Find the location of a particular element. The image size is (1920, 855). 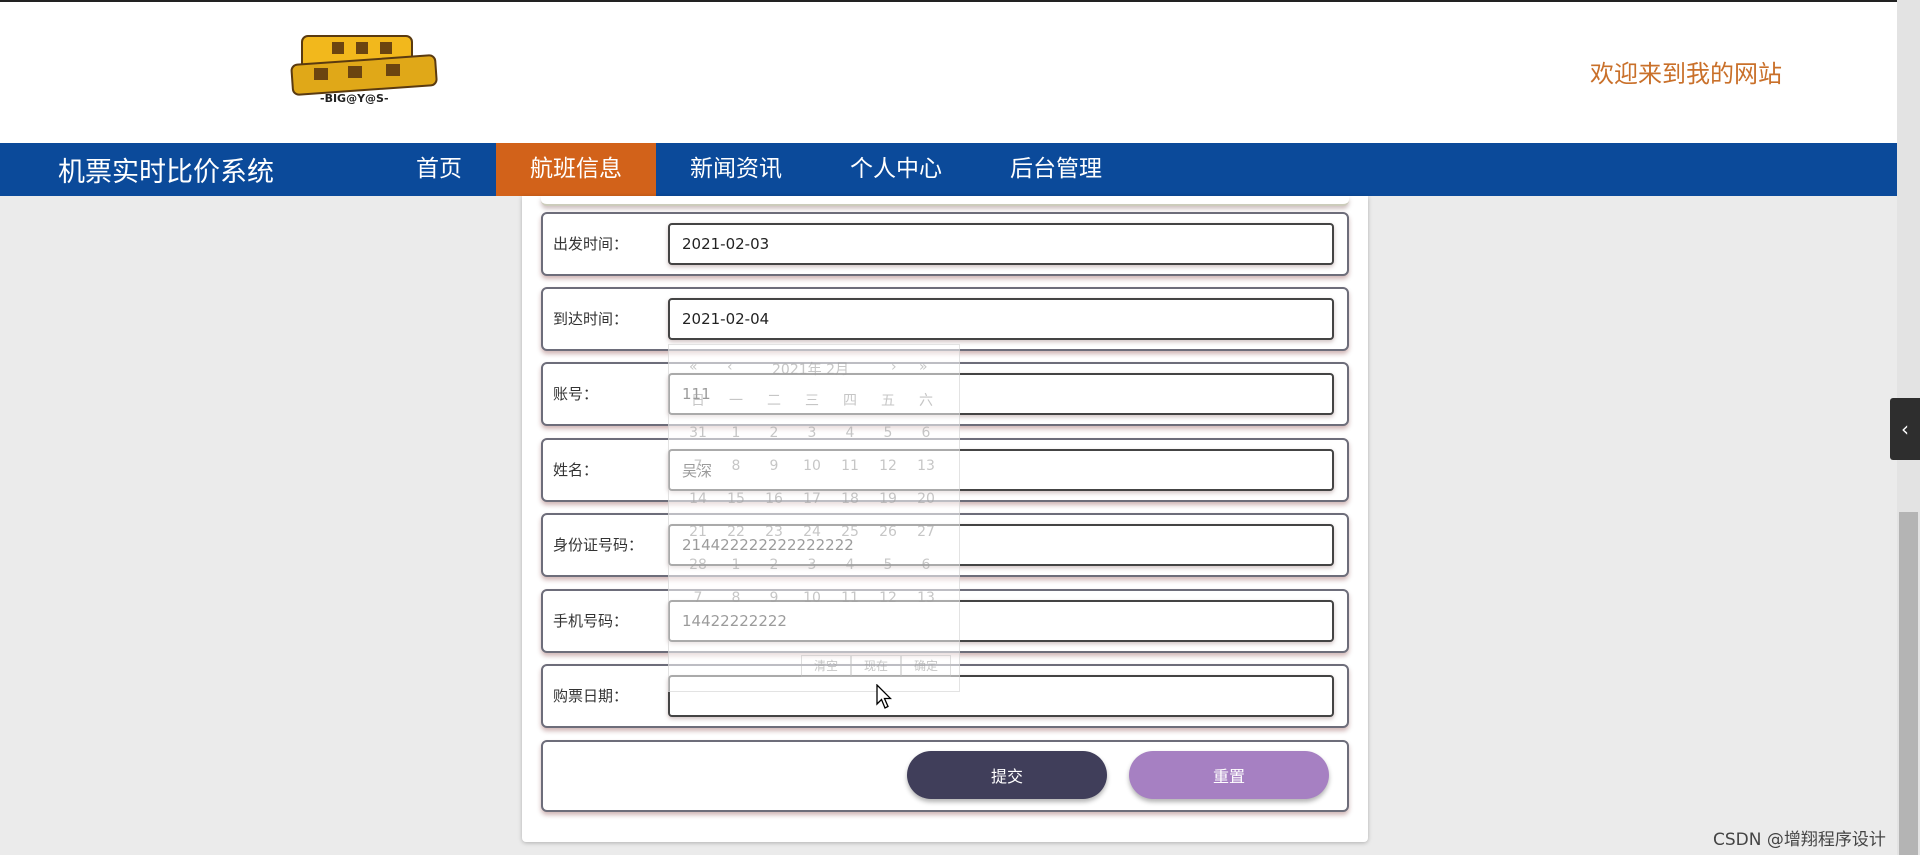

calendar-week: 14 15 16 17 18 19 20 is located at coordinates (814, 498).